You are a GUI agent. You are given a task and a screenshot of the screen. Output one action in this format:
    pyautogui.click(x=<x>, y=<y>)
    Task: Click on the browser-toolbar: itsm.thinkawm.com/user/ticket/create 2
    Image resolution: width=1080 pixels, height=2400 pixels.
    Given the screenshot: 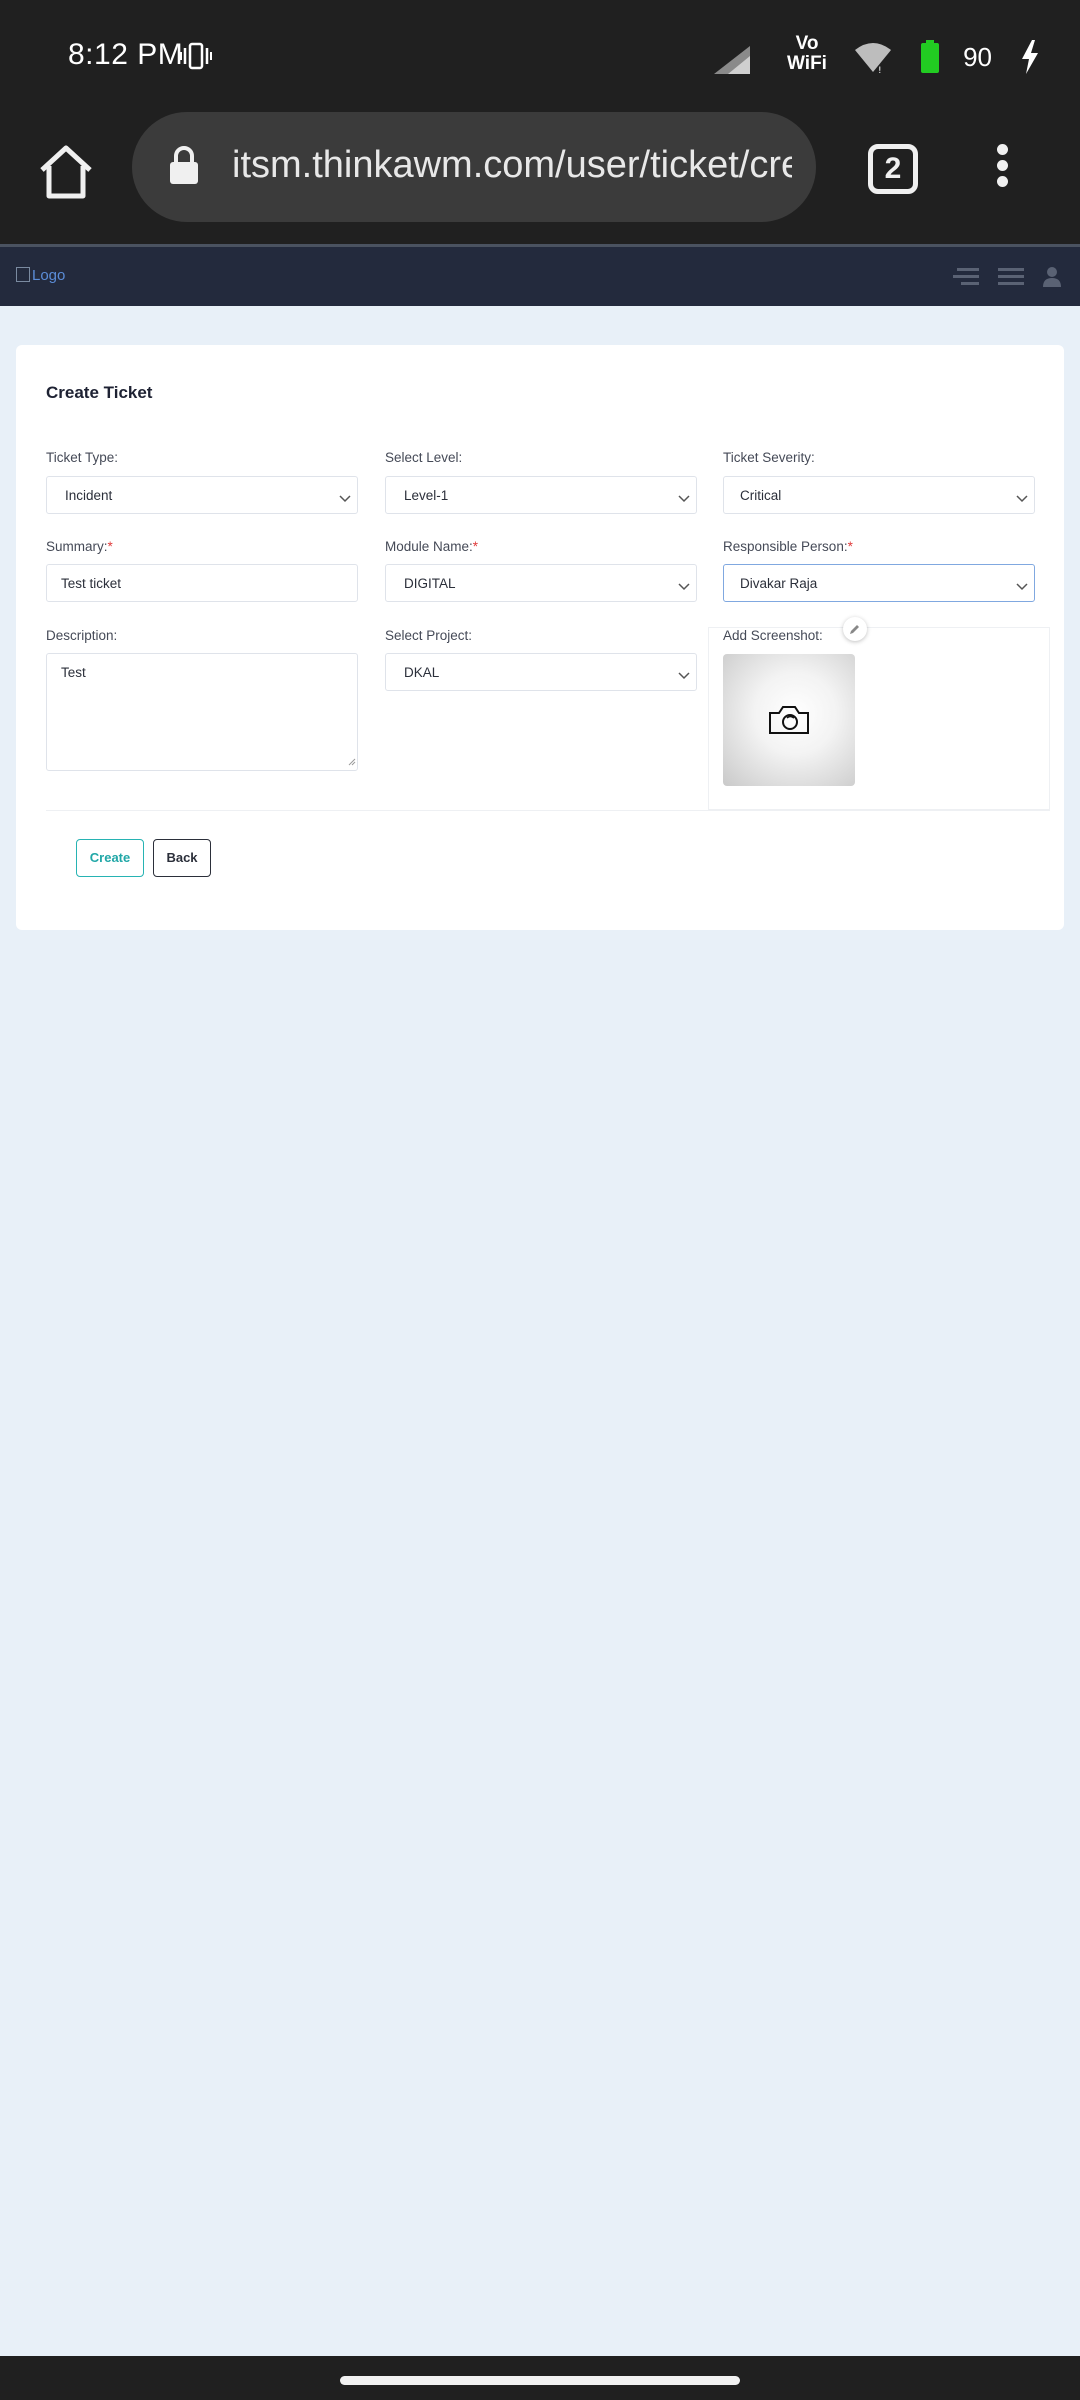 What is the action you would take?
    pyautogui.click(x=540, y=178)
    